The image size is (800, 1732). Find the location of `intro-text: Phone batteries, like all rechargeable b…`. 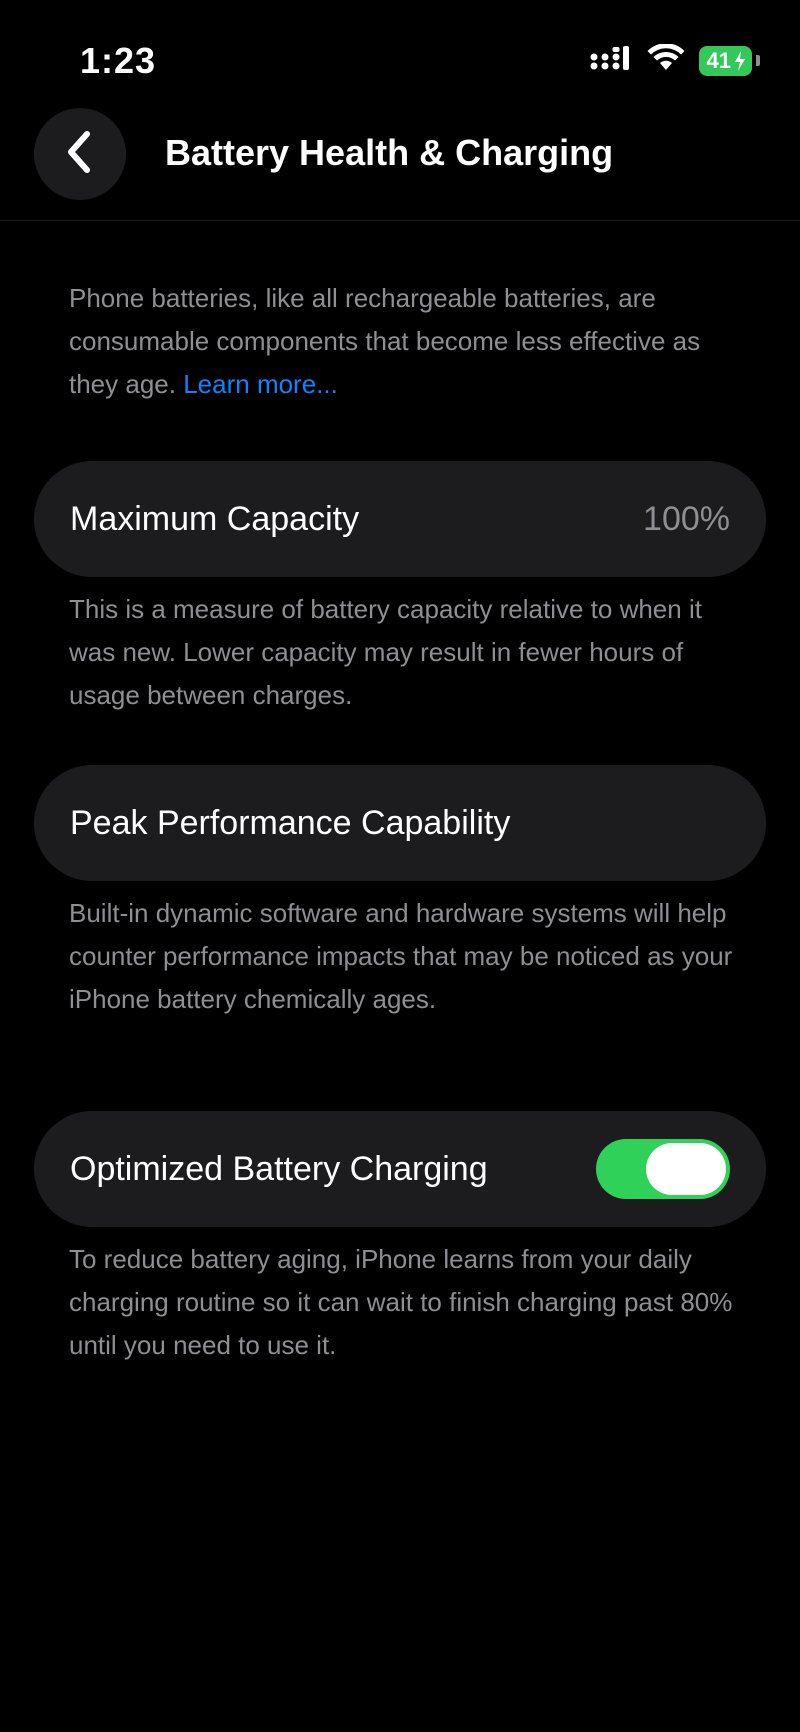

intro-text: Phone batteries, like all rechargeable b… is located at coordinates (404, 341).